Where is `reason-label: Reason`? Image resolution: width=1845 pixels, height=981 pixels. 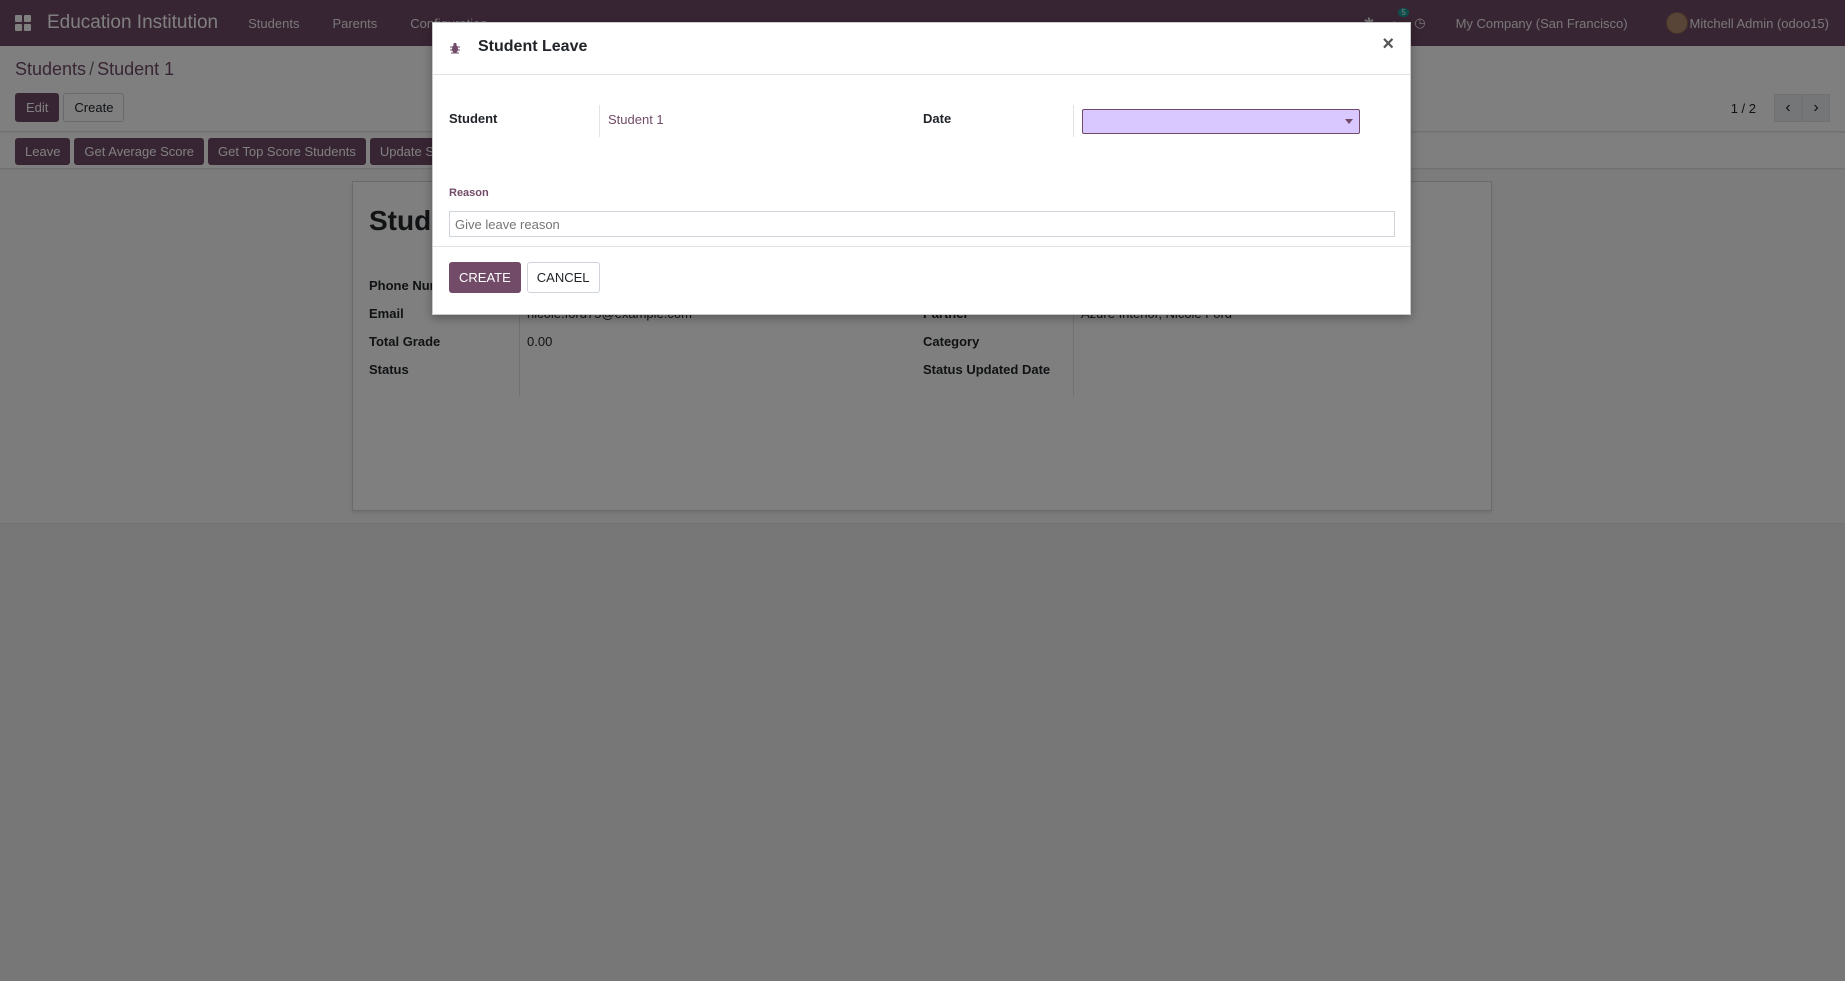 reason-label: Reason is located at coordinates (469, 193).